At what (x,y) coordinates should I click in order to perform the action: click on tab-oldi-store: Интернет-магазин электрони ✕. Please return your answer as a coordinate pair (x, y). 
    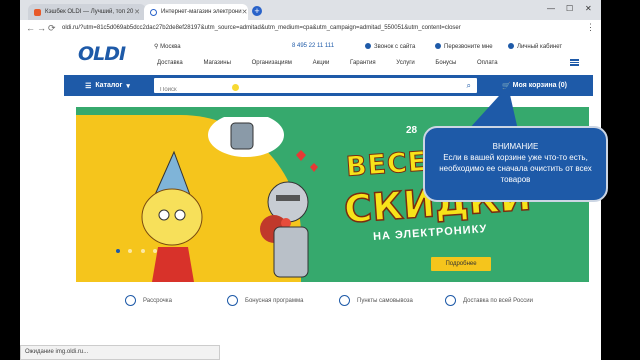
    Looking at the image, I should click on (196, 12).